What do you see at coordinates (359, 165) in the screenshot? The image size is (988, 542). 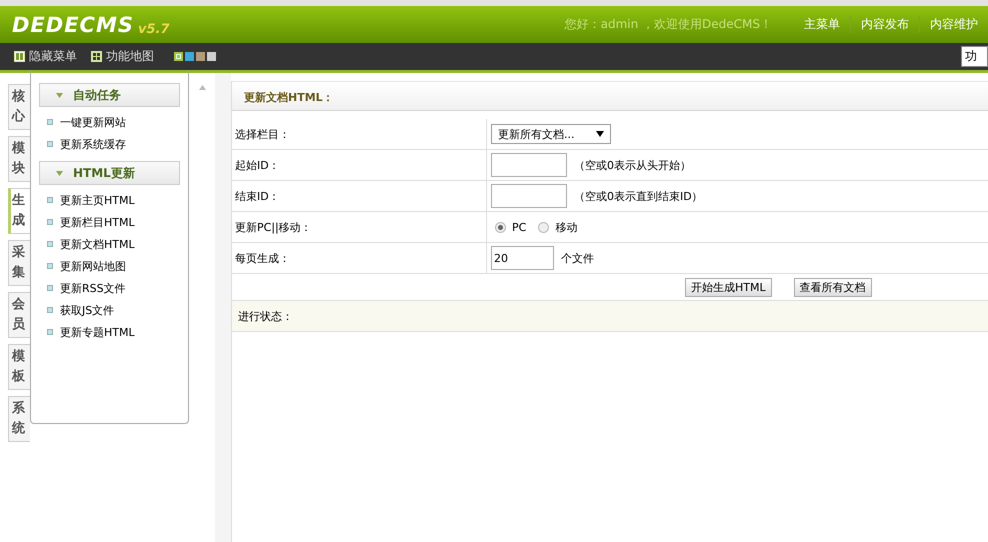 I see `field-label: 起始ID：` at bounding box center [359, 165].